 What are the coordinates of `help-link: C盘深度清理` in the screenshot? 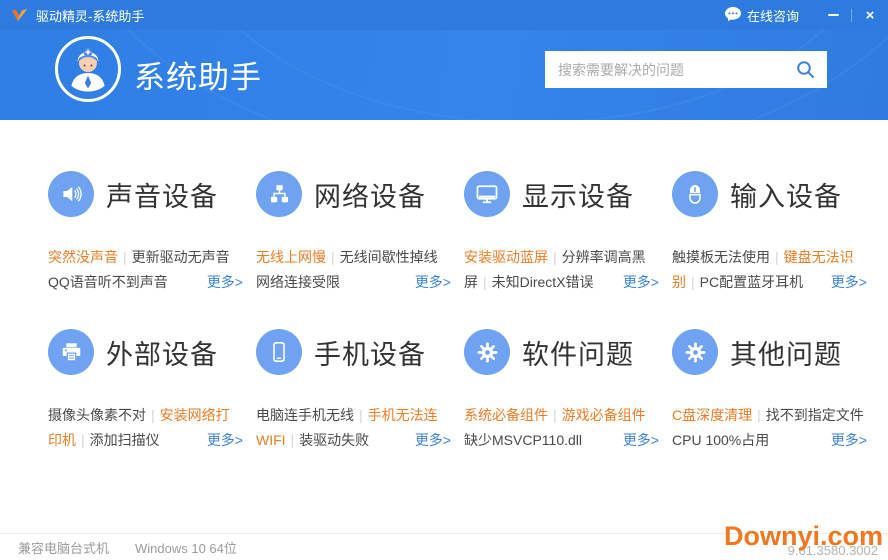 It's located at (712, 415).